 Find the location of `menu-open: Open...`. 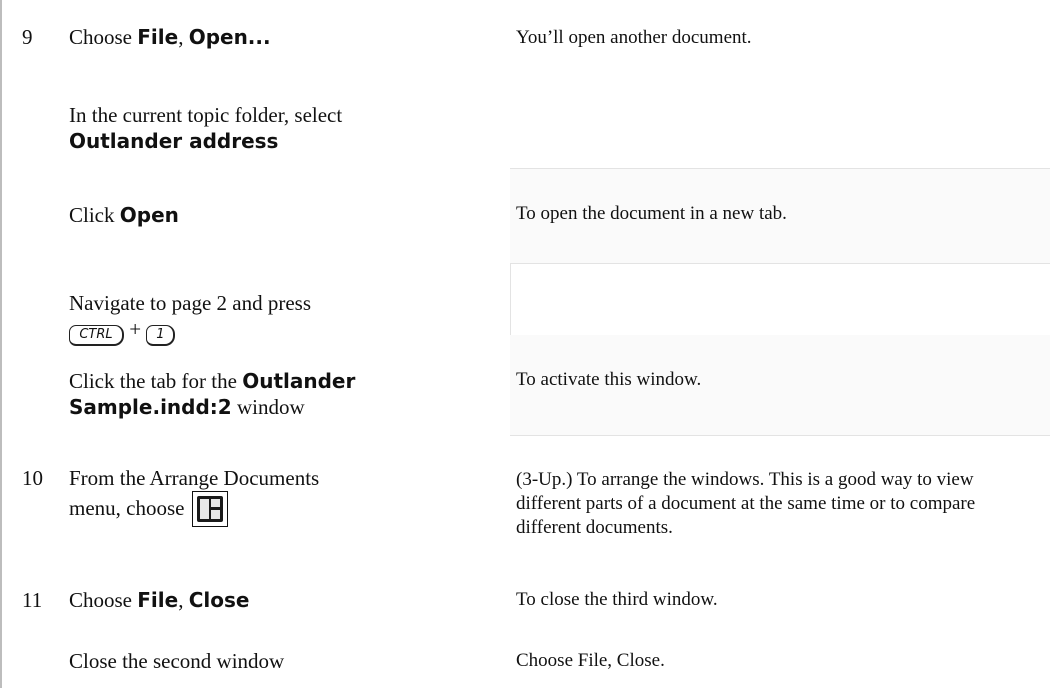

menu-open: Open... is located at coordinates (229, 37).